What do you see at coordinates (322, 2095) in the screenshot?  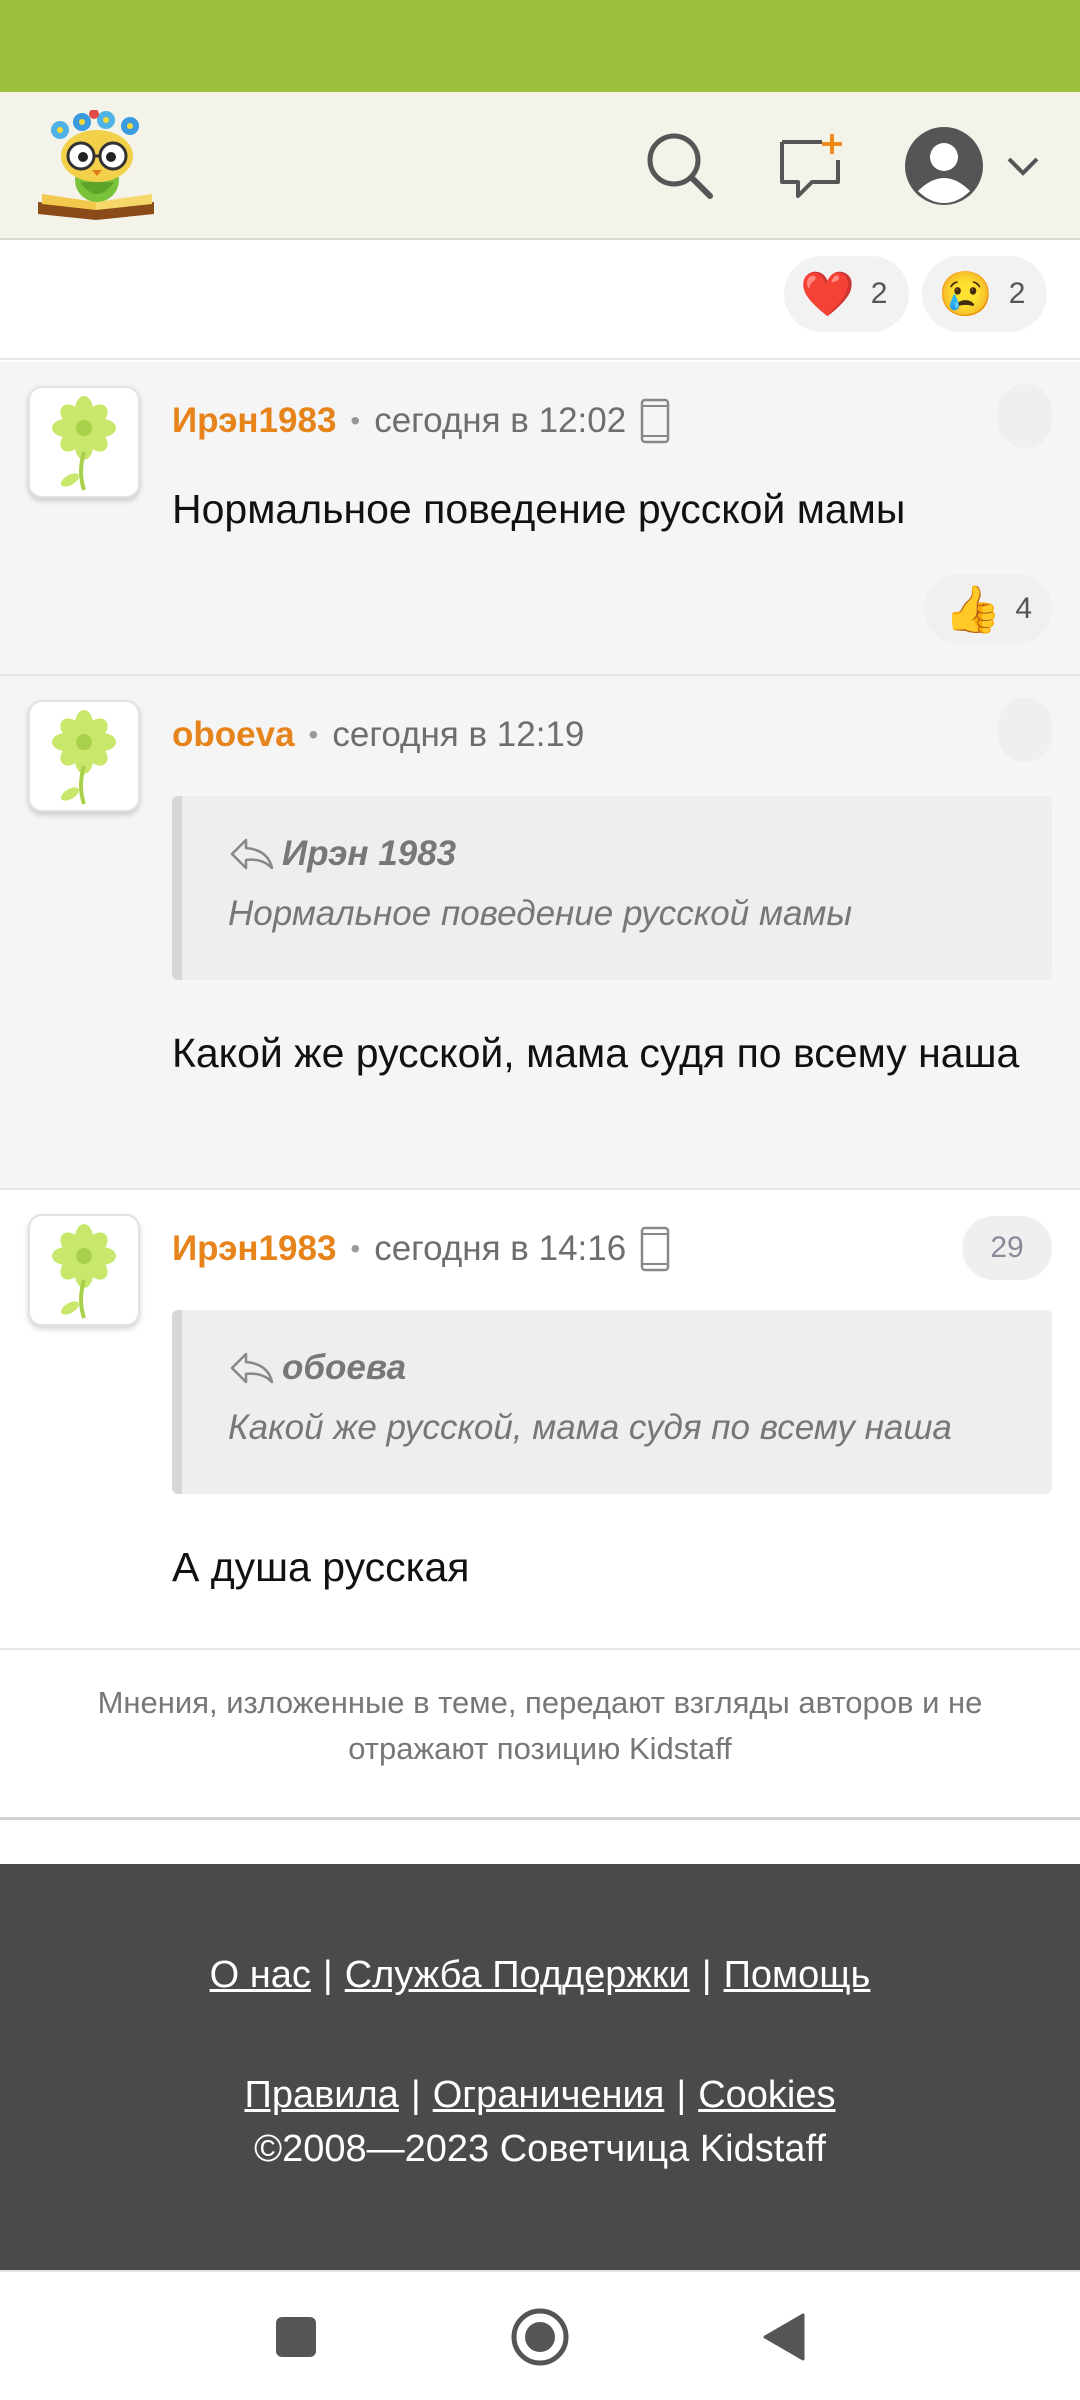 I see `footer-link-rules: Правила` at bounding box center [322, 2095].